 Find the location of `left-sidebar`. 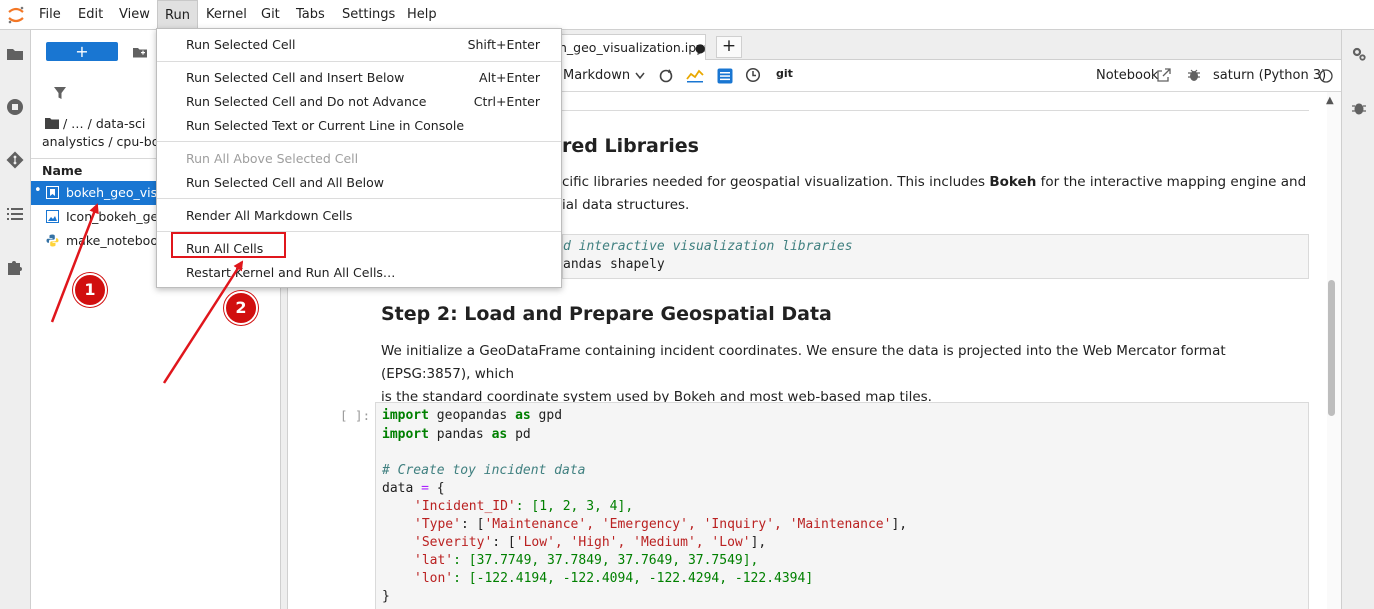

left-sidebar is located at coordinates (15, 319).